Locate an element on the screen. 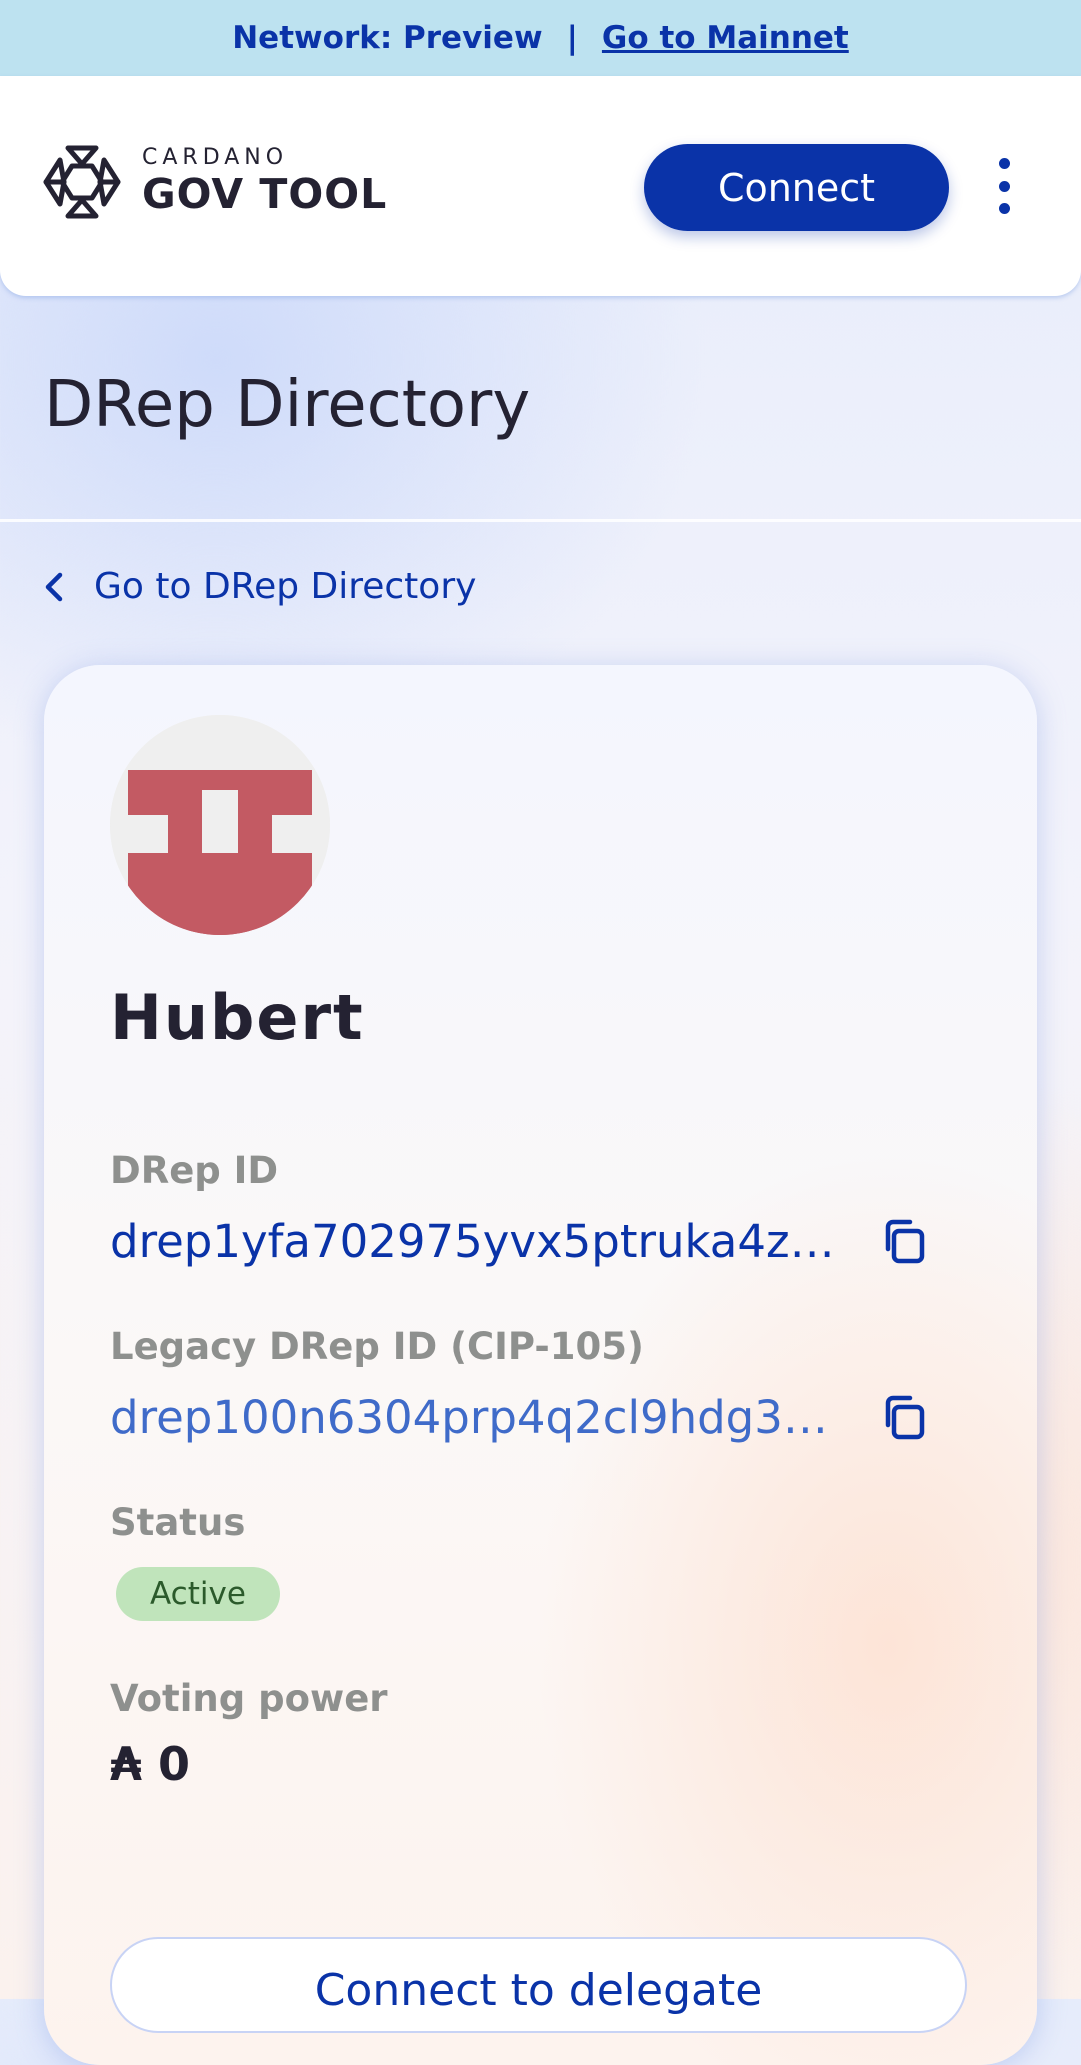  drep-id-label: DRep ID is located at coordinates (194, 1170).